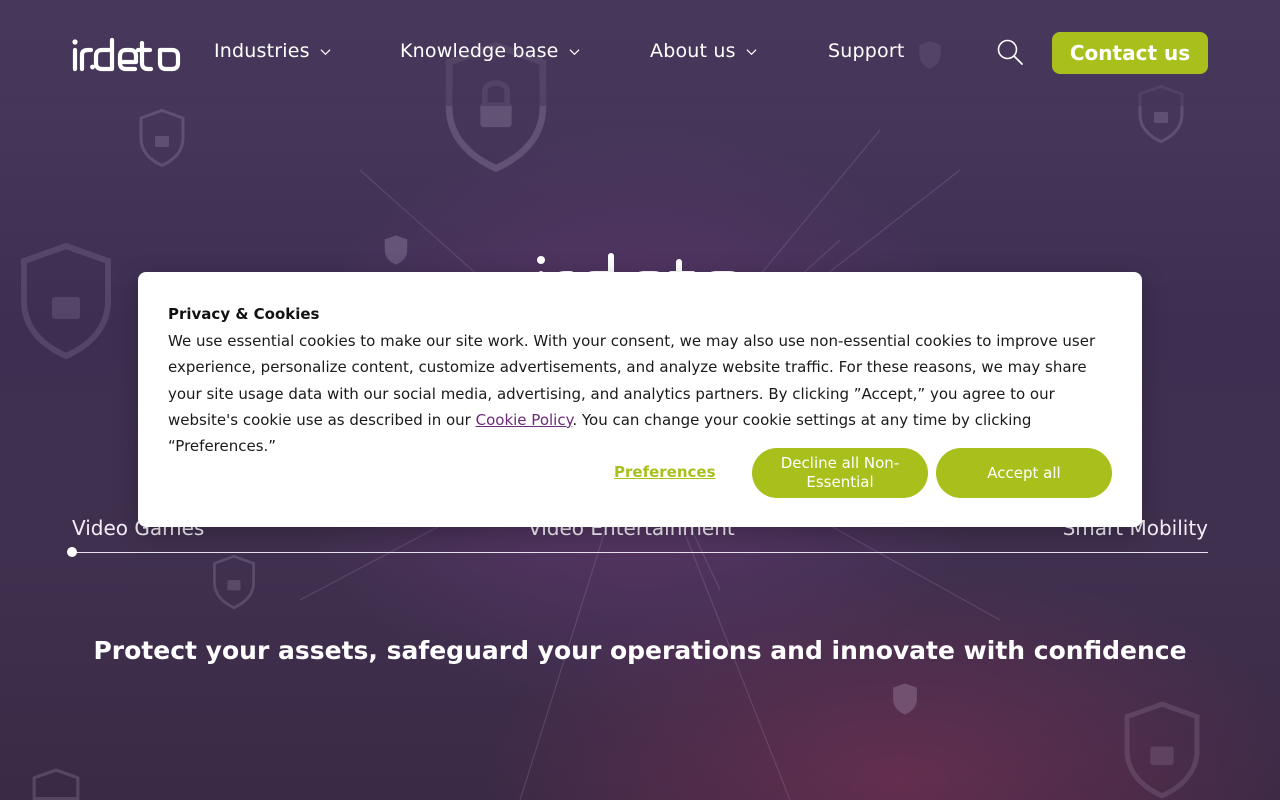 Image resolution: width=1280 pixels, height=800 pixels. What do you see at coordinates (693, 51) in the screenshot?
I see `nav-about-us-label: About us` at bounding box center [693, 51].